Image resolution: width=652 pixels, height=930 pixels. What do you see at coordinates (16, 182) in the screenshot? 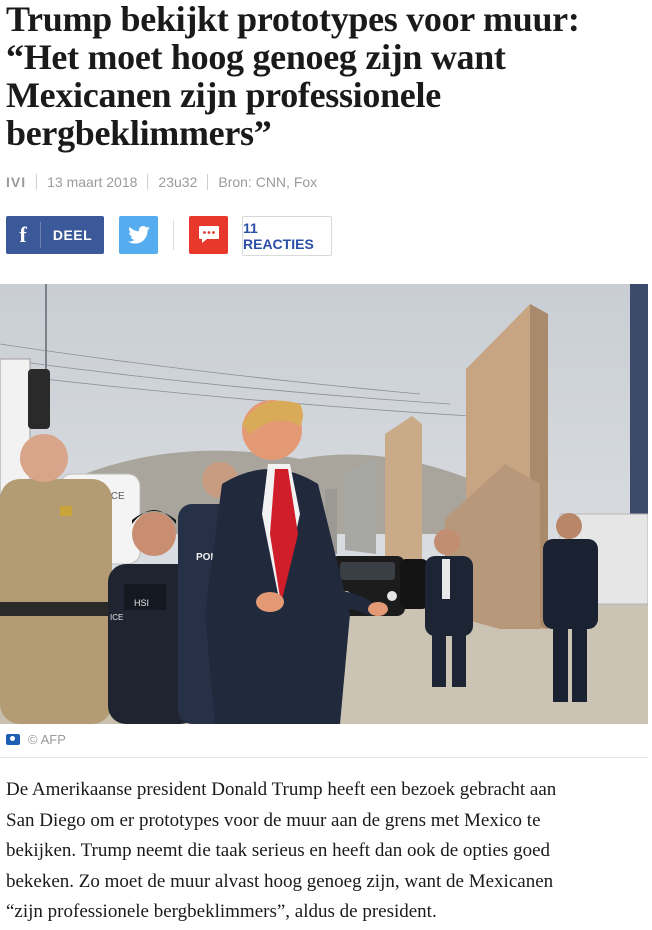
I see `brand-label: IVI` at bounding box center [16, 182].